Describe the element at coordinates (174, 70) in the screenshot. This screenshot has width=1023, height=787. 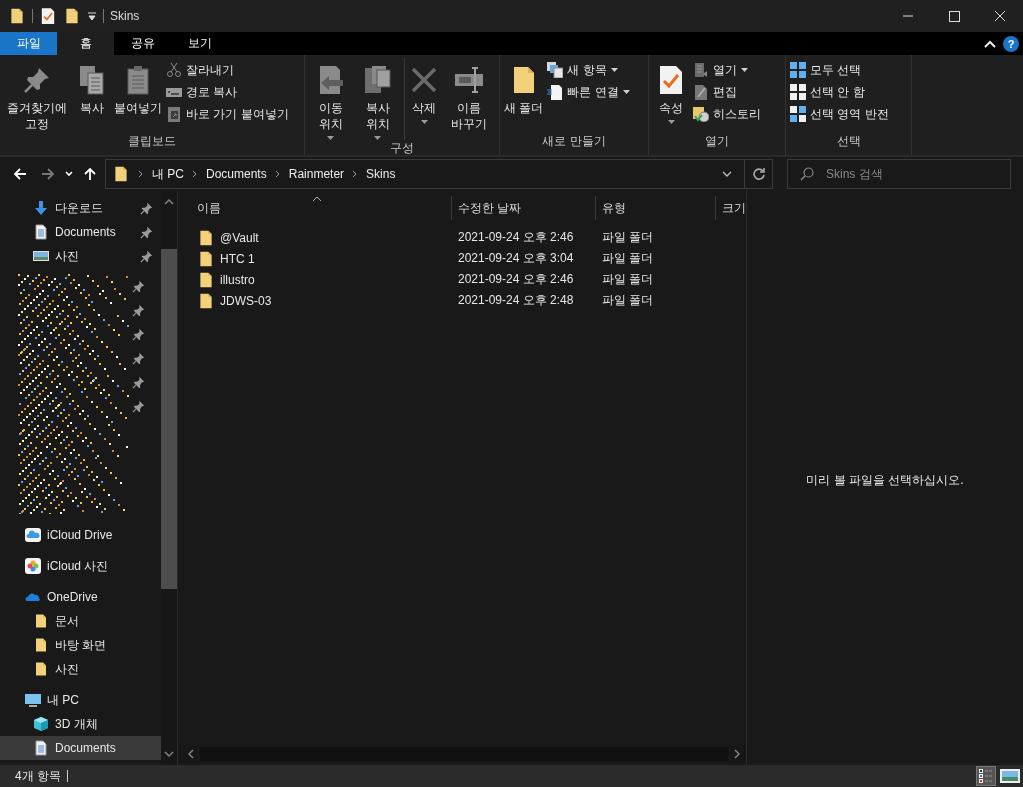
I see `scissors-icon` at that location.